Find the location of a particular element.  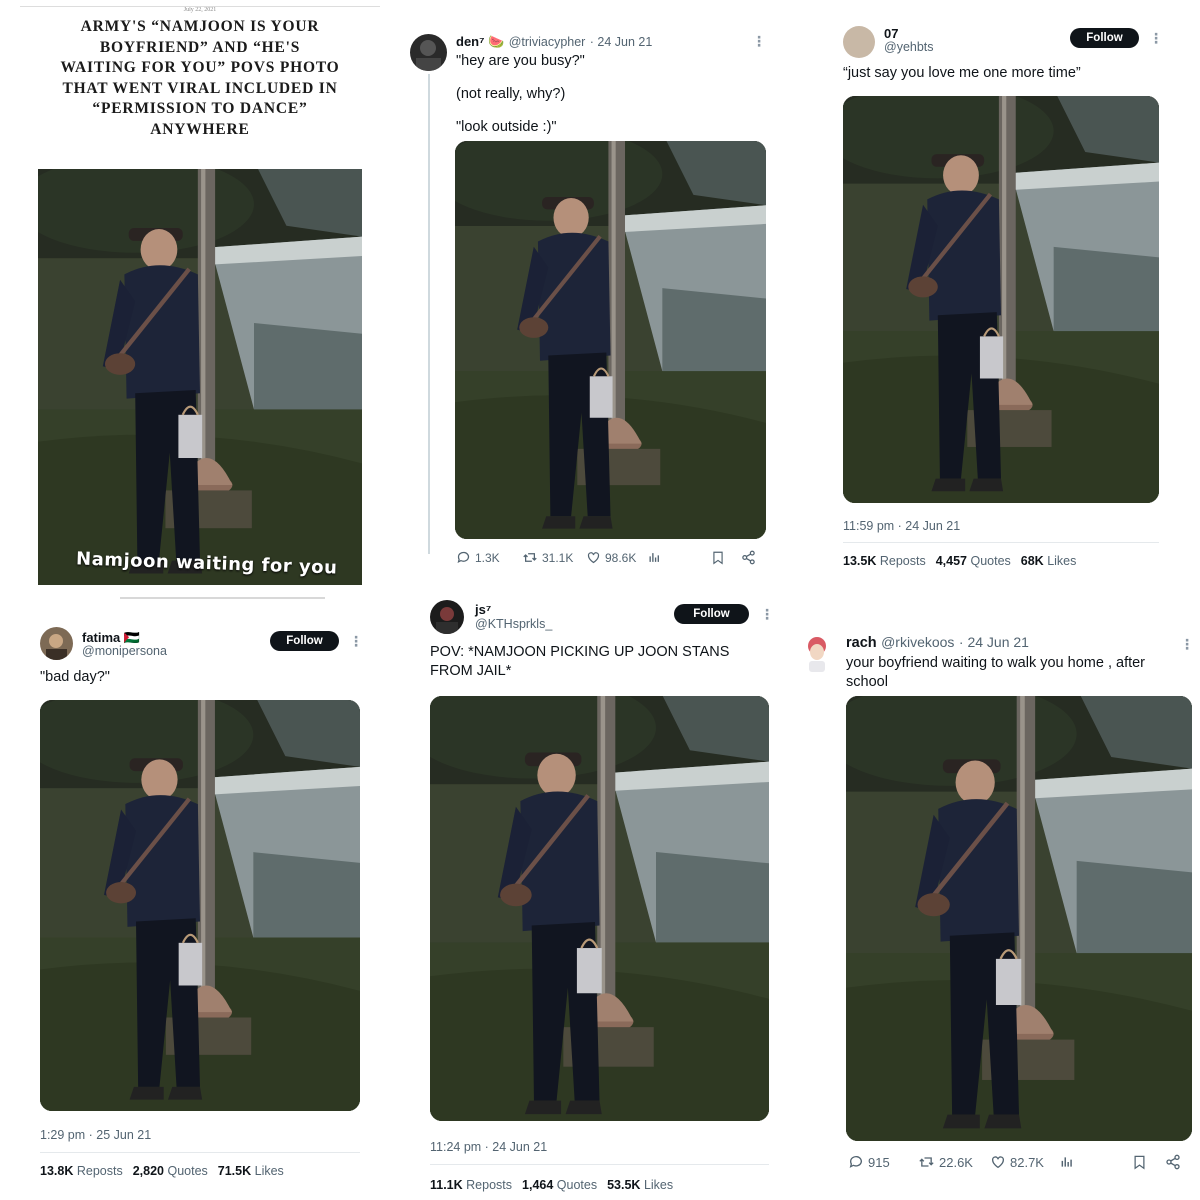

reposts-count: 11.1K is located at coordinates (446, 1185).